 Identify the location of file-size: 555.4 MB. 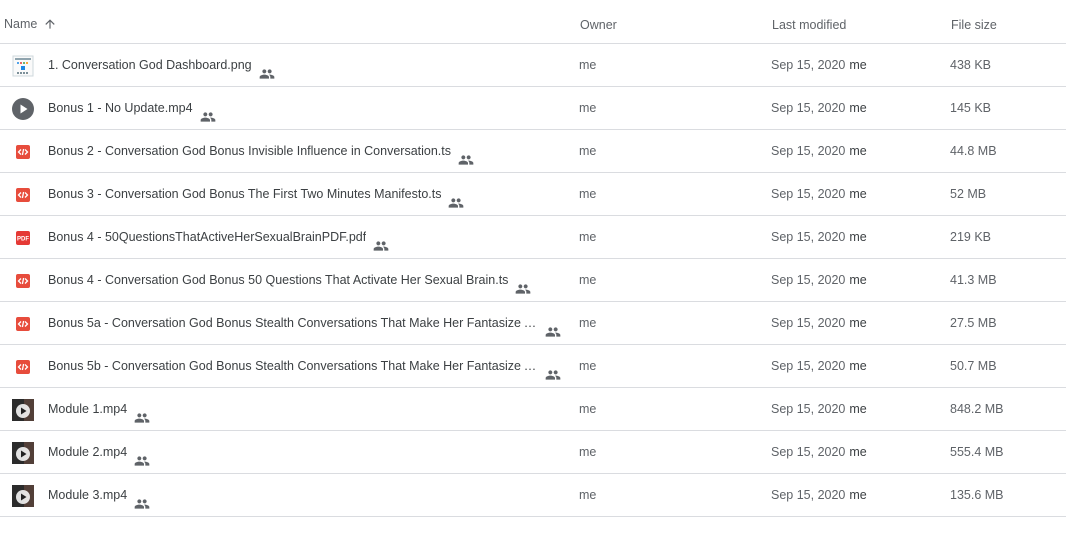
(977, 452).